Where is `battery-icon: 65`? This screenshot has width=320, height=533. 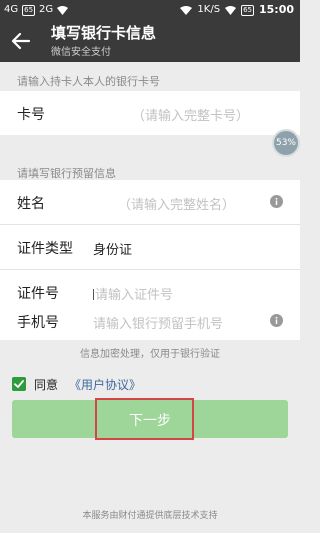 battery-icon: 65 is located at coordinates (247, 10).